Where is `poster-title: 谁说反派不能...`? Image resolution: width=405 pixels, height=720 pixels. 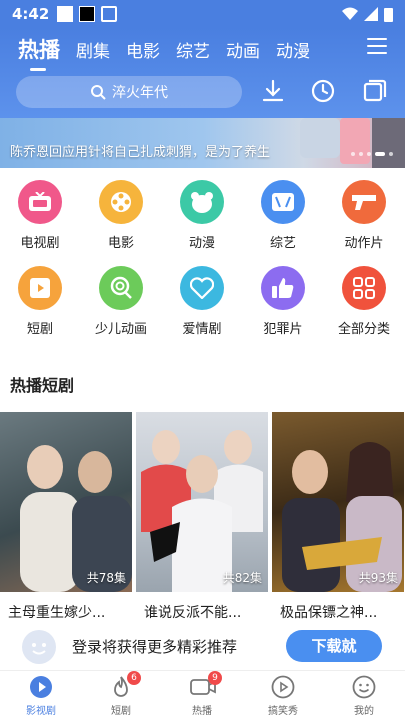
poster-title: 谁说反派不能... is located at coordinates (208, 612).